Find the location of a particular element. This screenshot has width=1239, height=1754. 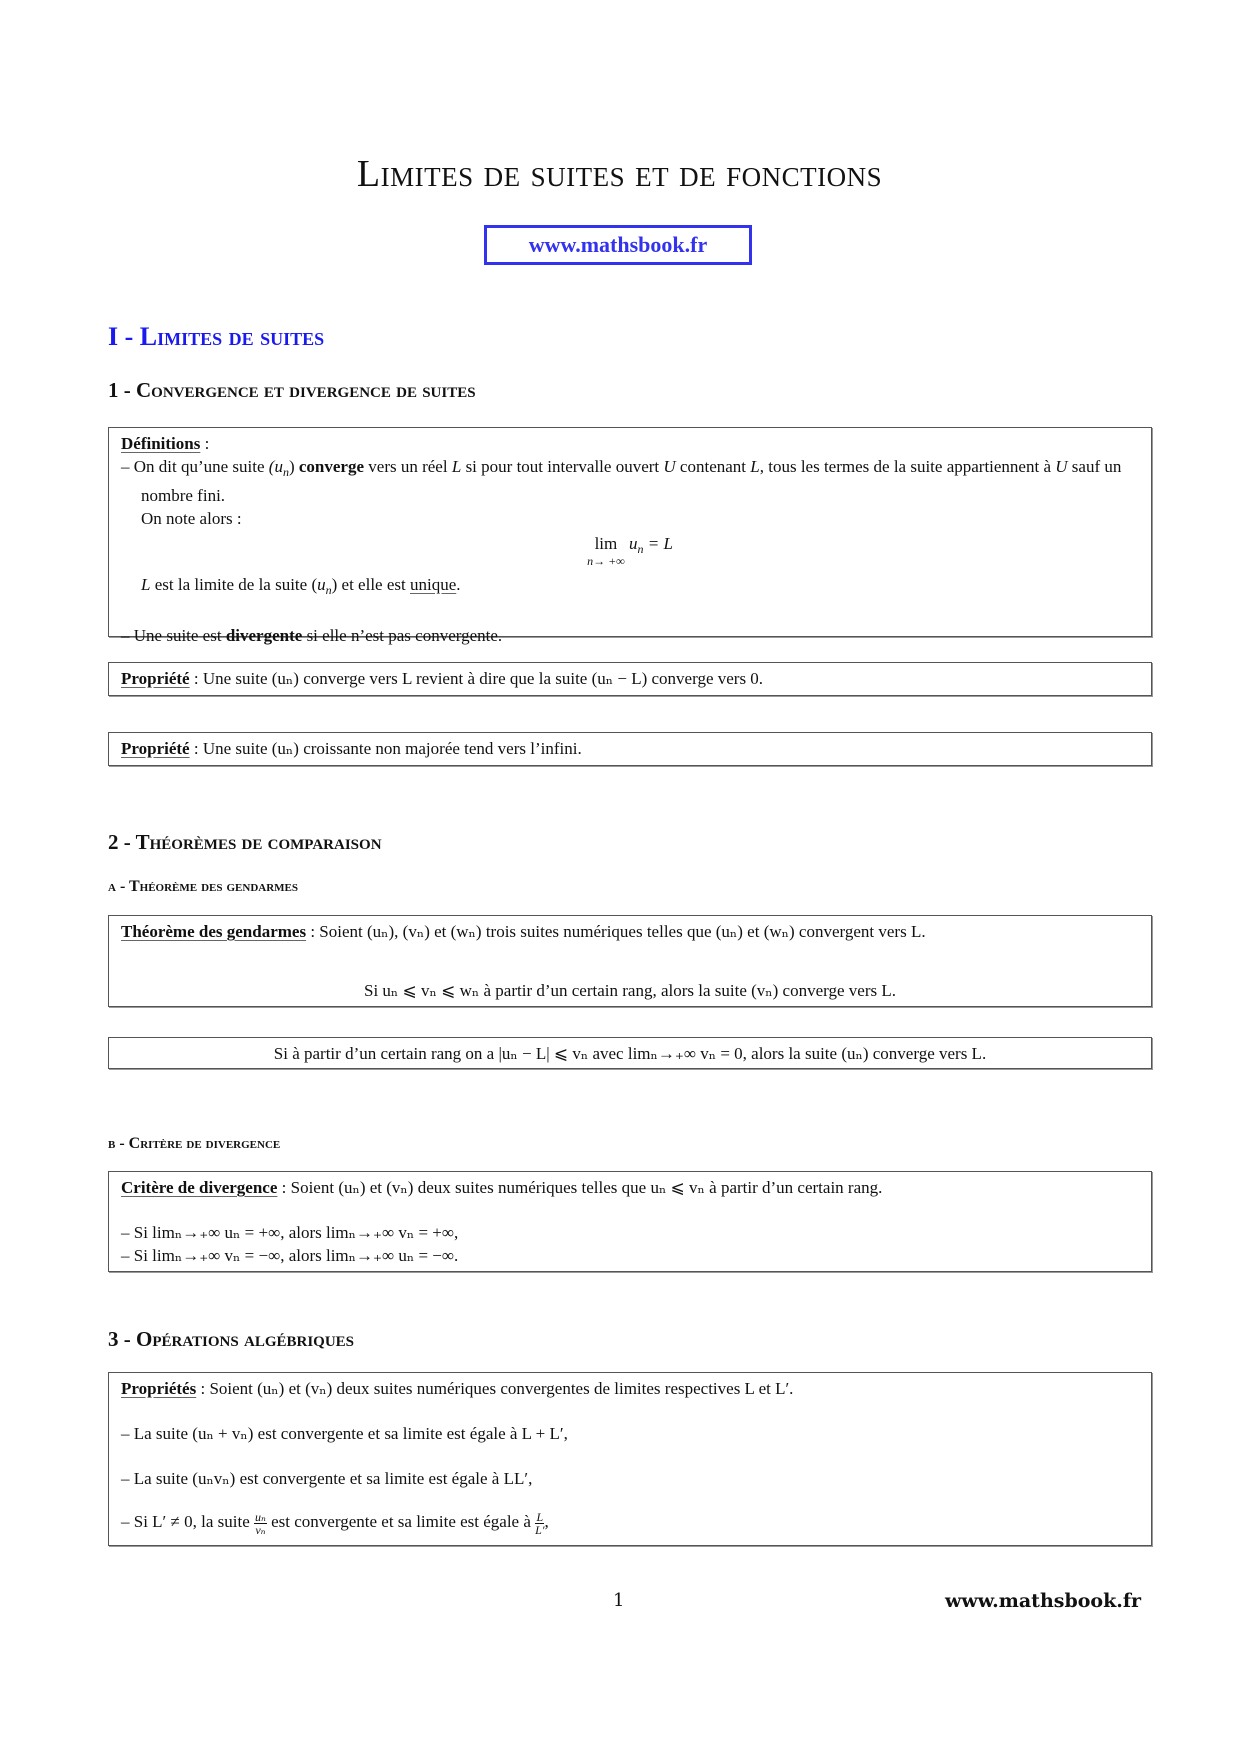

fraction-un-vn: uₙ vₙ is located at coordinates (260, 1523).